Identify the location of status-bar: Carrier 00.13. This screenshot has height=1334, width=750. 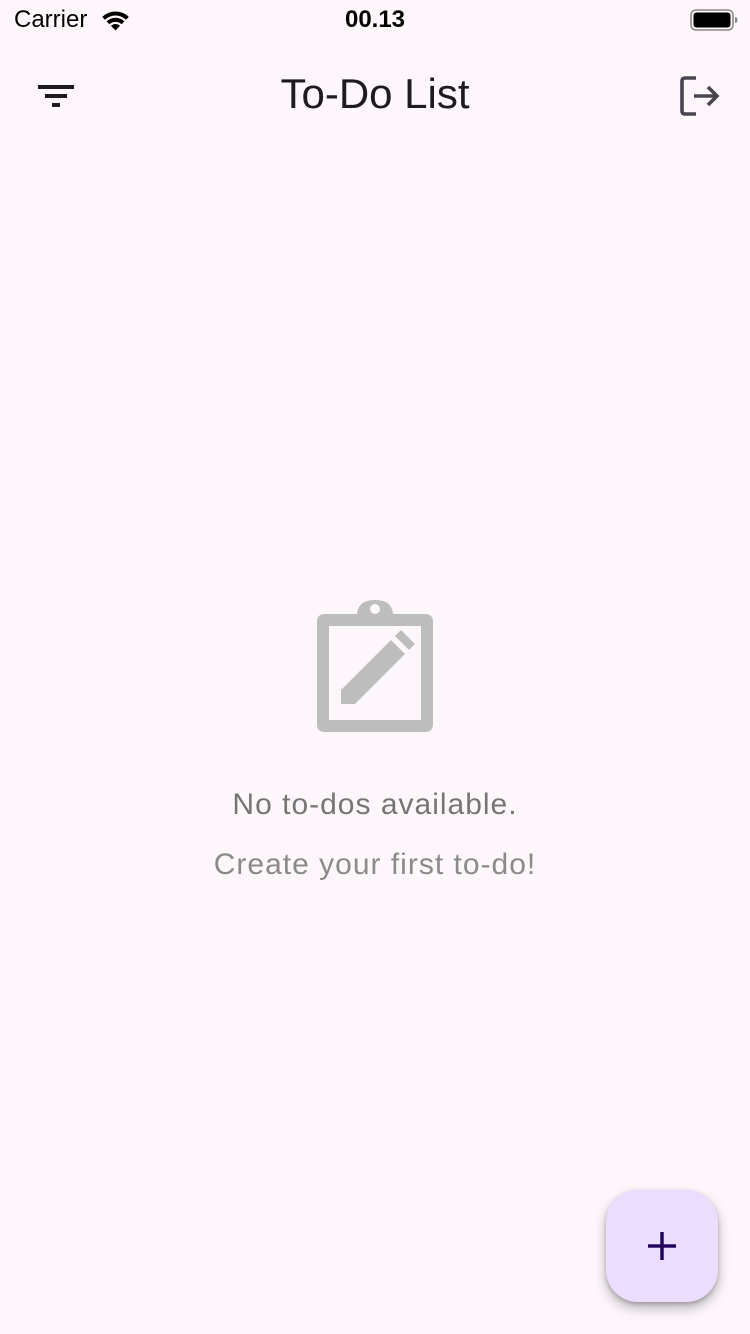
(375, 20).